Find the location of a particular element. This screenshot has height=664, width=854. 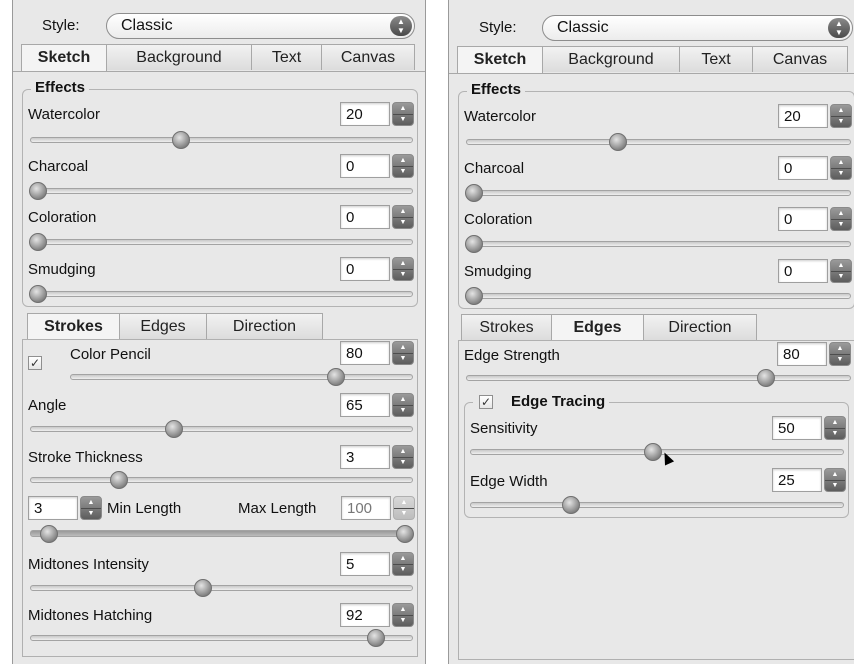

sensitivity-stepper: 50 ▲ ▼ is located at coordinates (809, 428).